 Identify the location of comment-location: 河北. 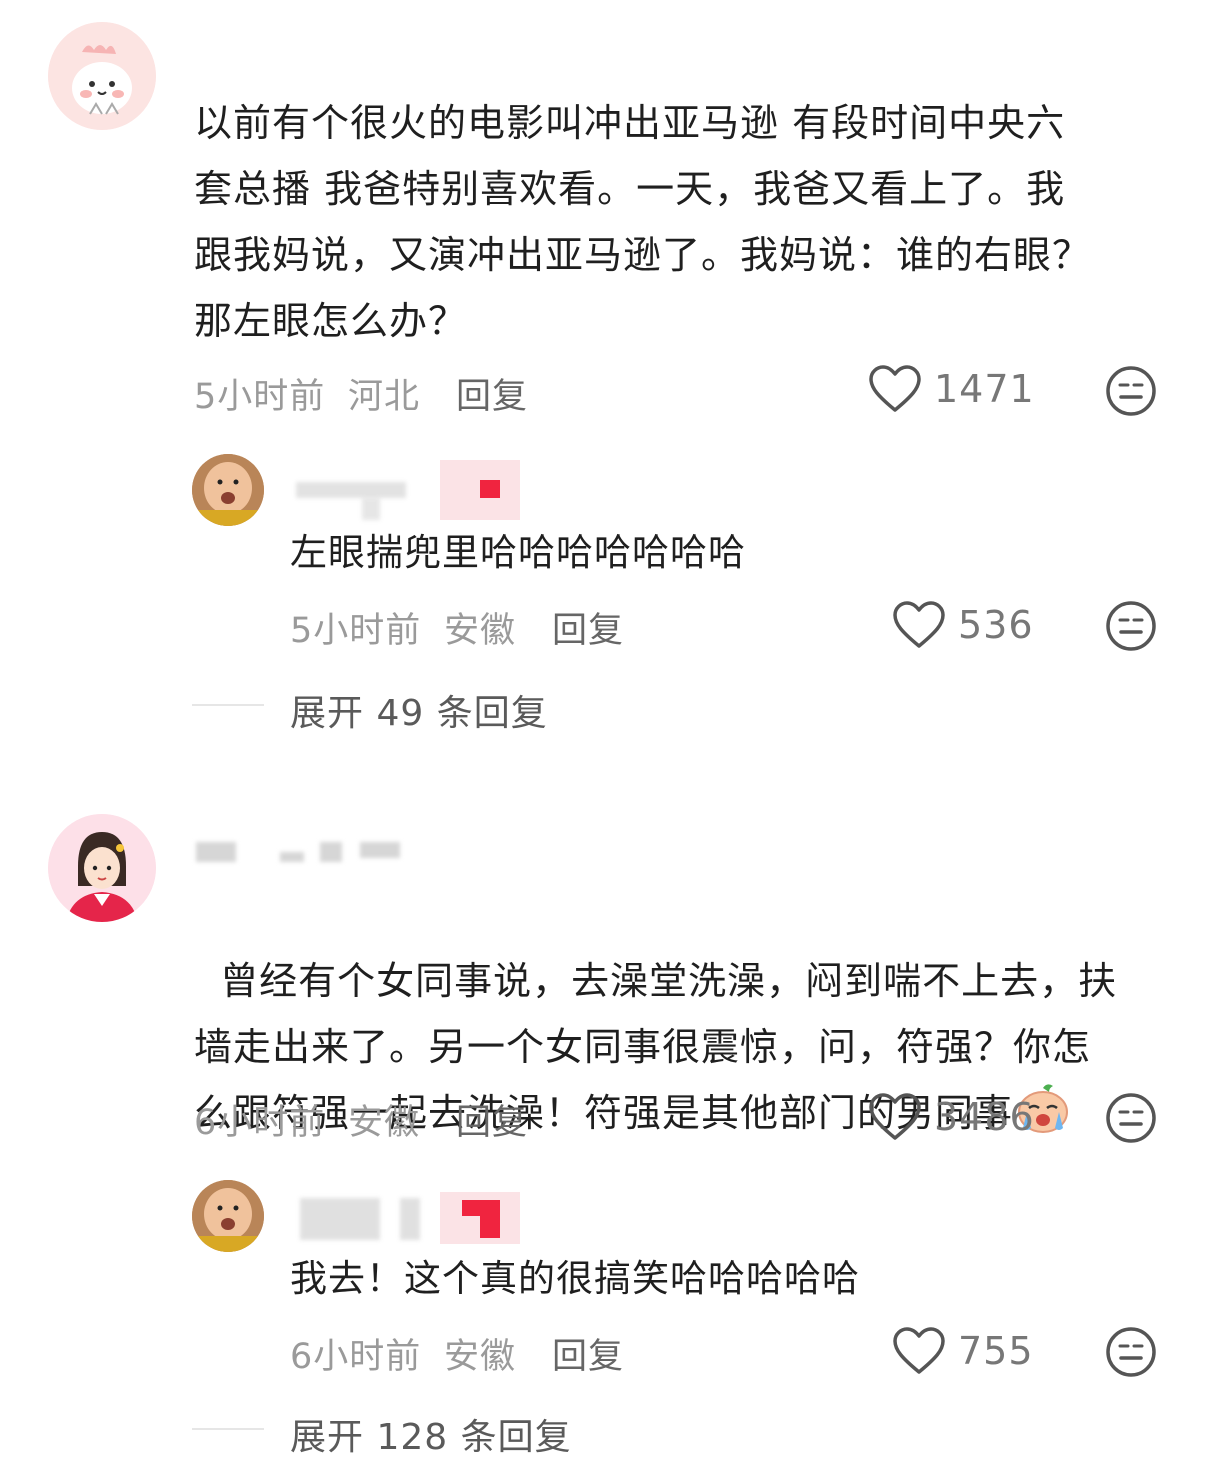
(384, 397).